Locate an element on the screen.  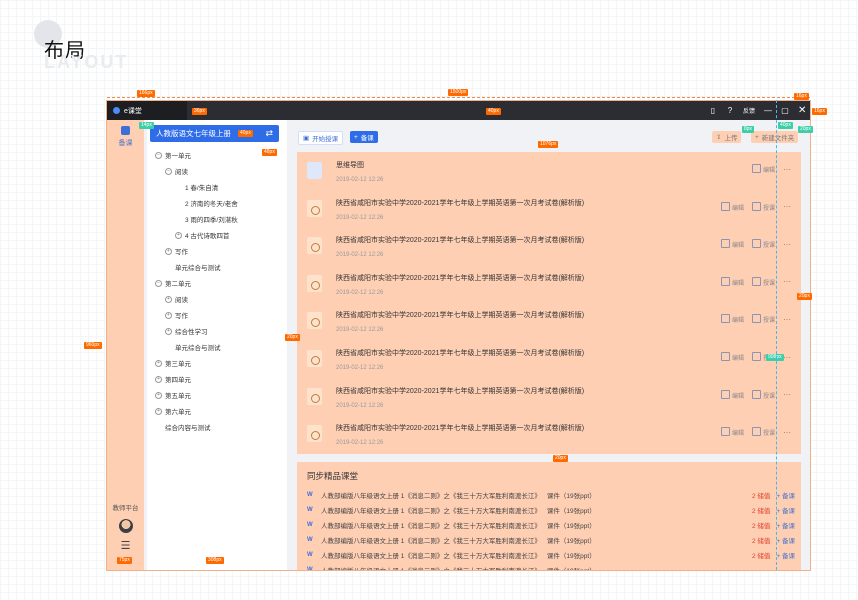
platform-link: 教师平台 is located at coordinates (125, 507).